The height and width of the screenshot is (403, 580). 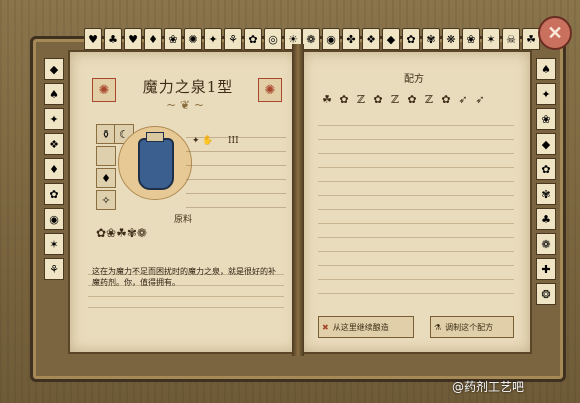 I want to click on ingredient-slot-icon: ✧, so click(x=106, y=200).